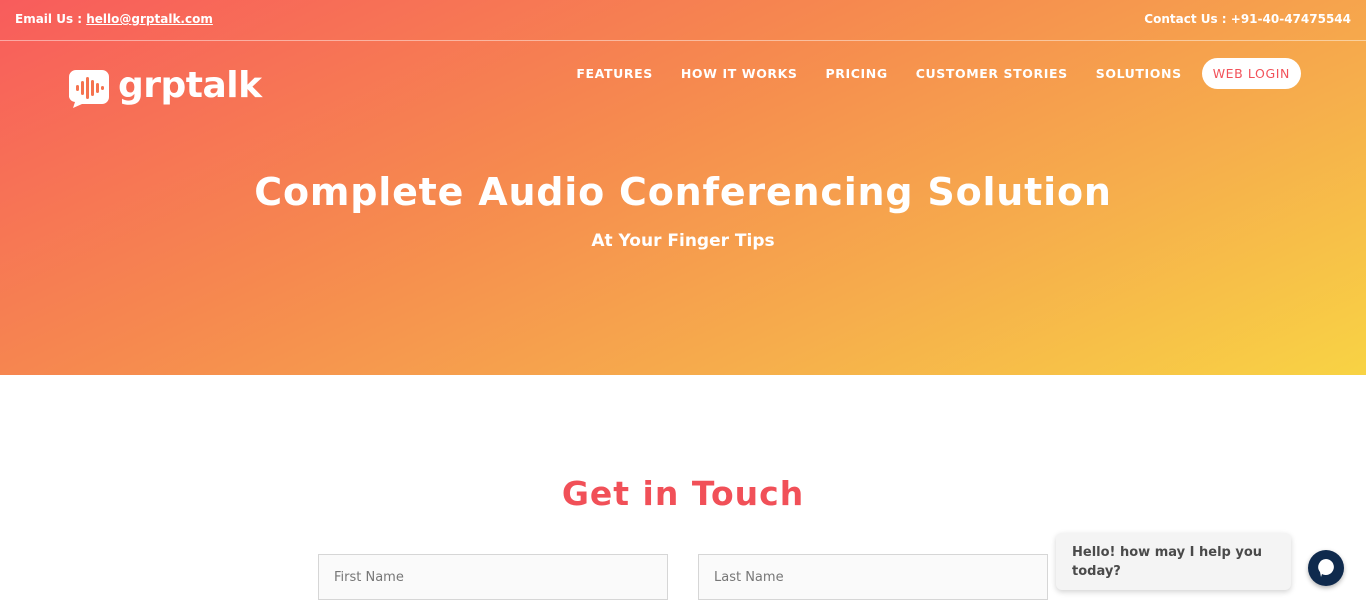 This screenshot has height=613, width=1366. What do you see at coordinates (149, 19) in the screenshot?
I see `email-link: hello@grptalk.com` at bounding box center [149, 19].